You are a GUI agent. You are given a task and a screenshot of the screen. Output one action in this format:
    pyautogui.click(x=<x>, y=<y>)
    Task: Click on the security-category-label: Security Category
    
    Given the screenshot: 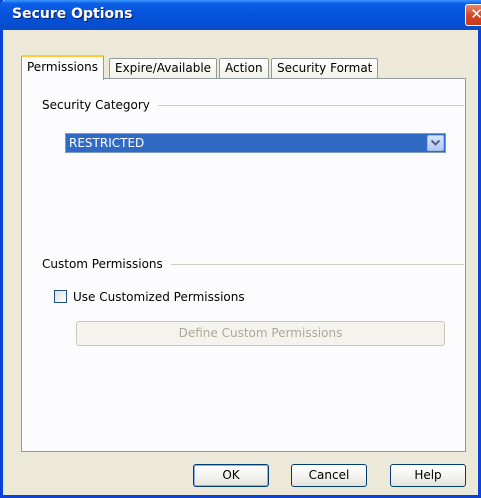 What is the action you would take?
    pyautogui.click(x=100, y=105)
    